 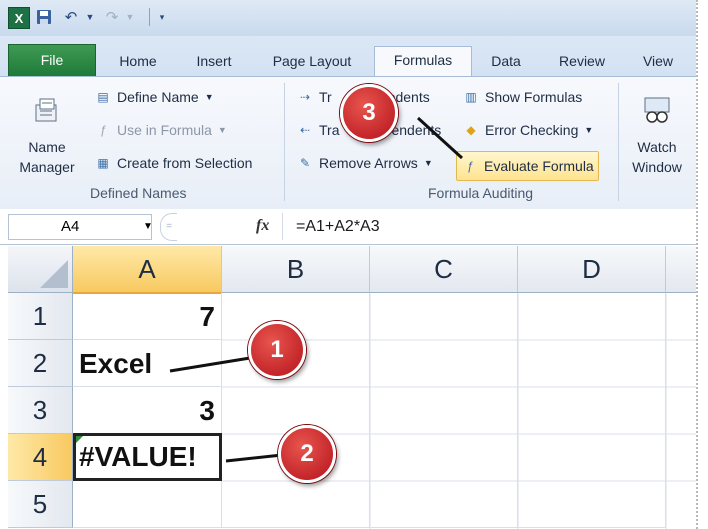 What do you see at coordinates (307, 454) in the screenshot?
I see `callout-step-2: 2` at bounding box center [307, 454].